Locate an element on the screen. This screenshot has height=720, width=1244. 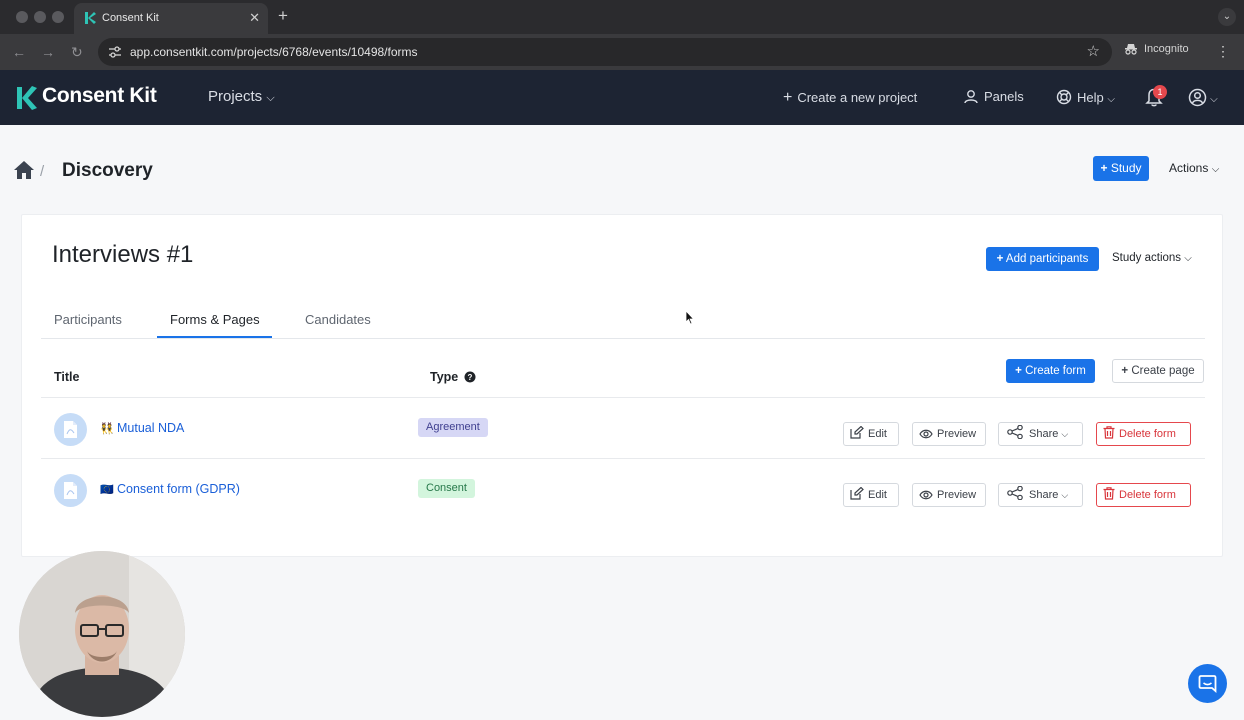
bookmark-star-icon: ☆ is located at coordinates (1093, 51).